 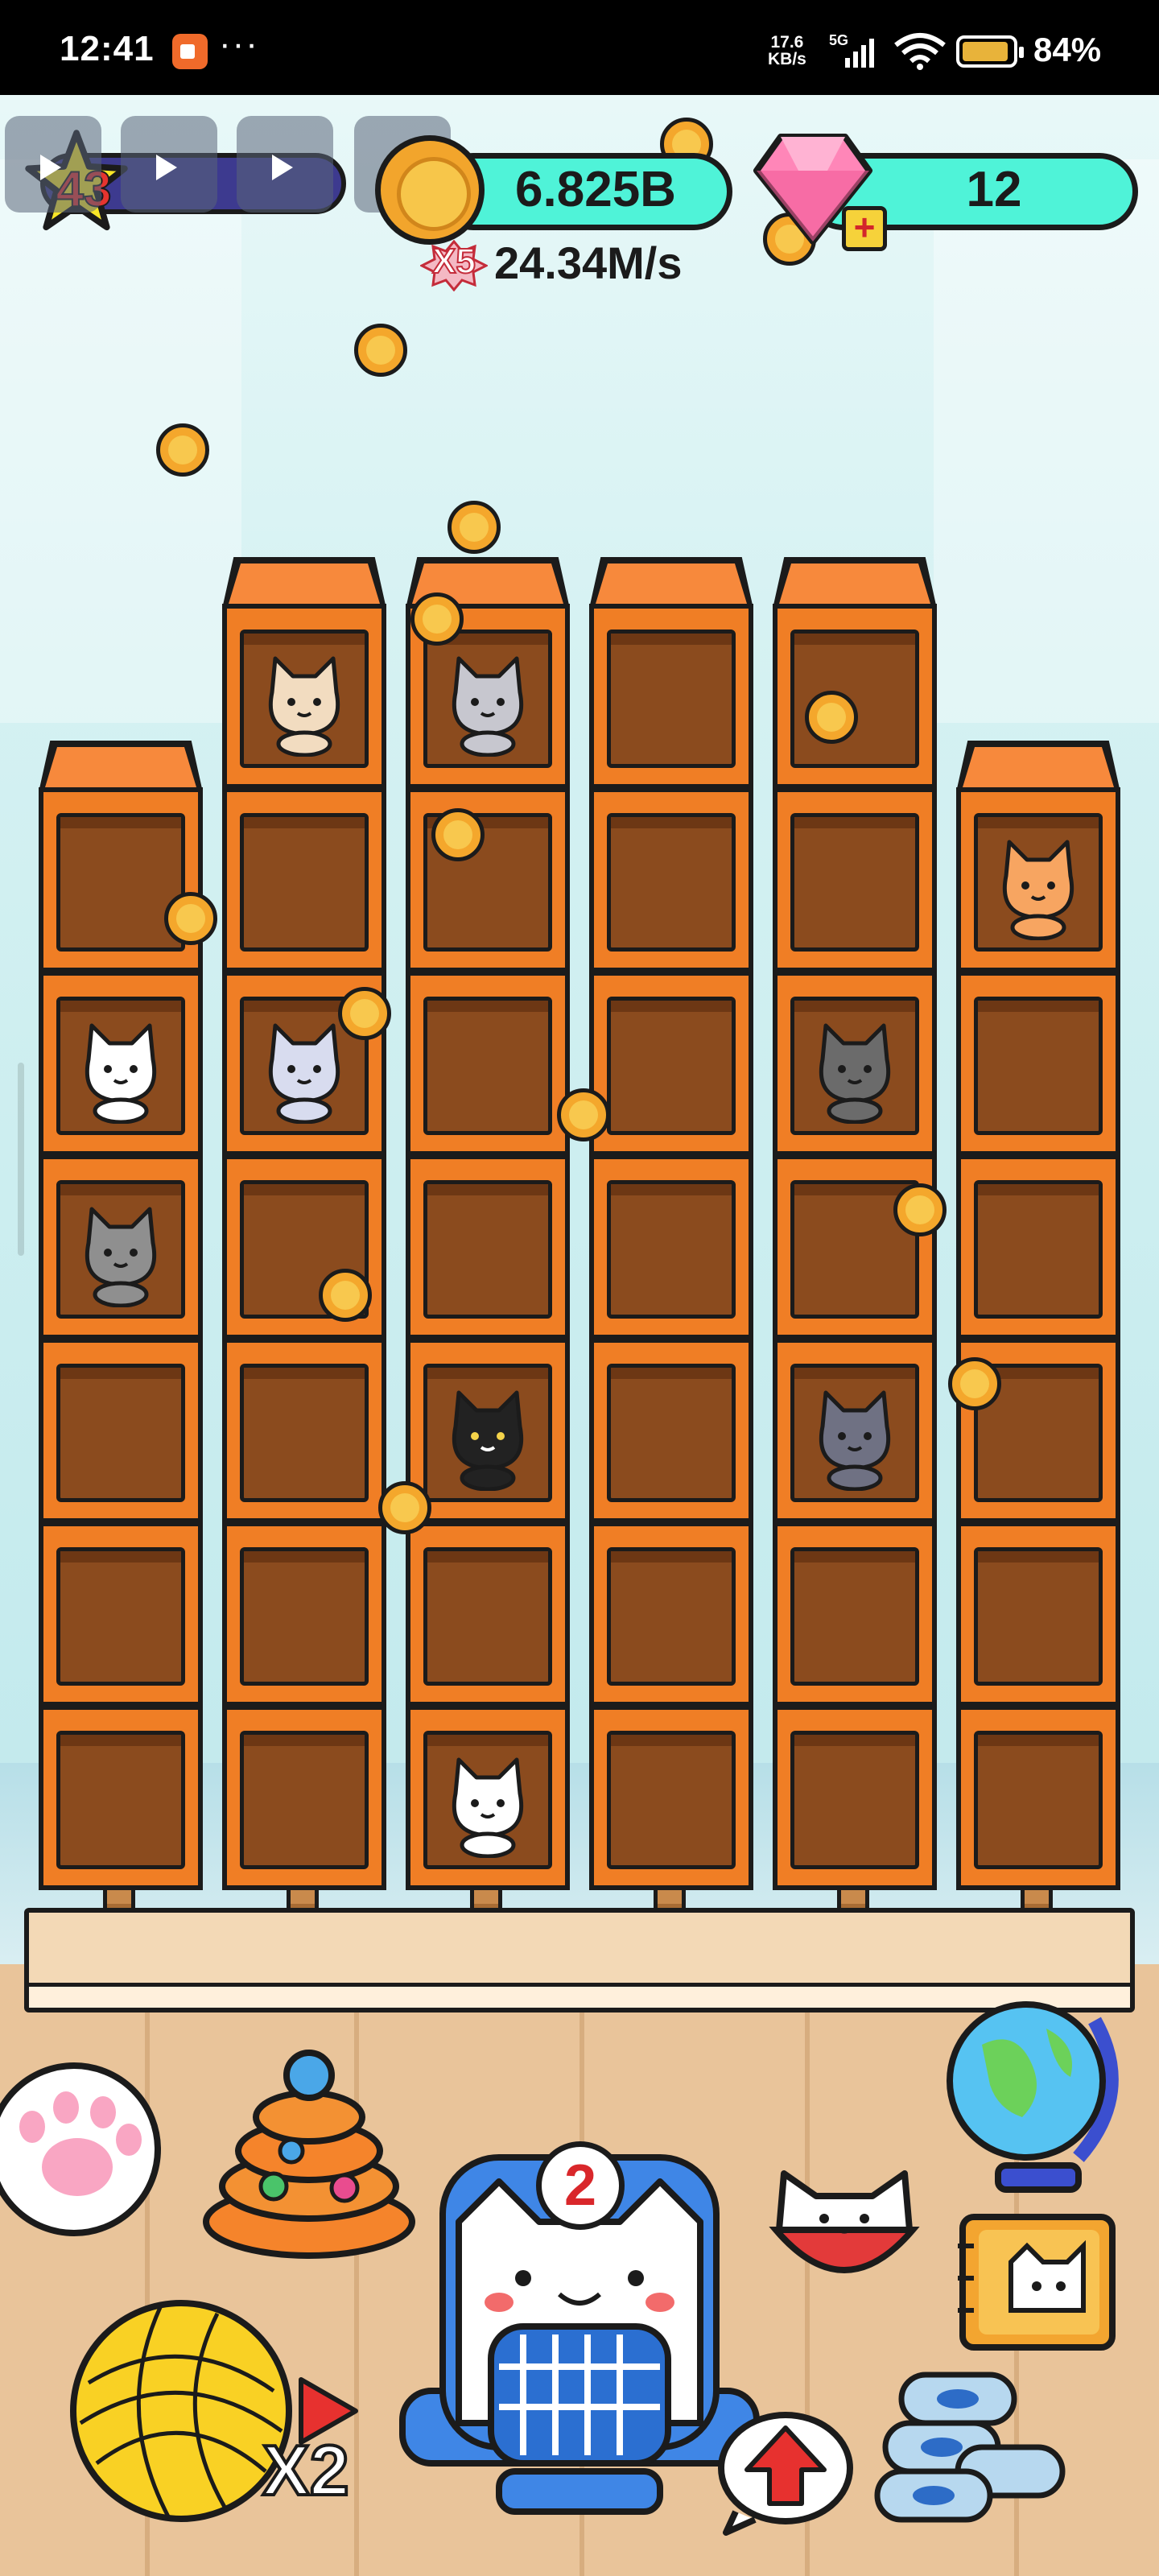 What do you see at coordinates (487, 1801) in the screenshot?
I see `calico-cat-icon` at bounding box center [487, 1801].